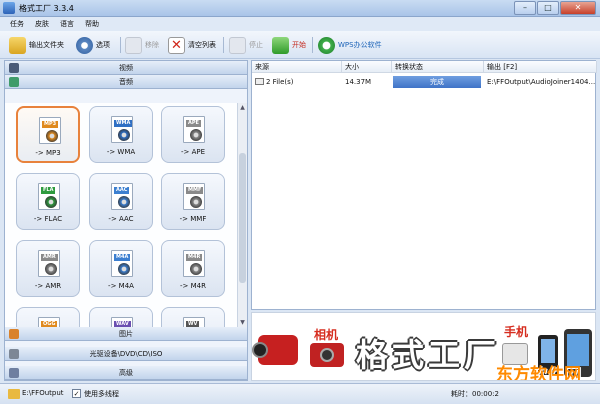 The height and width of the screenshot is (404, 600). I want to click on format-tile-wav: WAV, so click(121, 317).